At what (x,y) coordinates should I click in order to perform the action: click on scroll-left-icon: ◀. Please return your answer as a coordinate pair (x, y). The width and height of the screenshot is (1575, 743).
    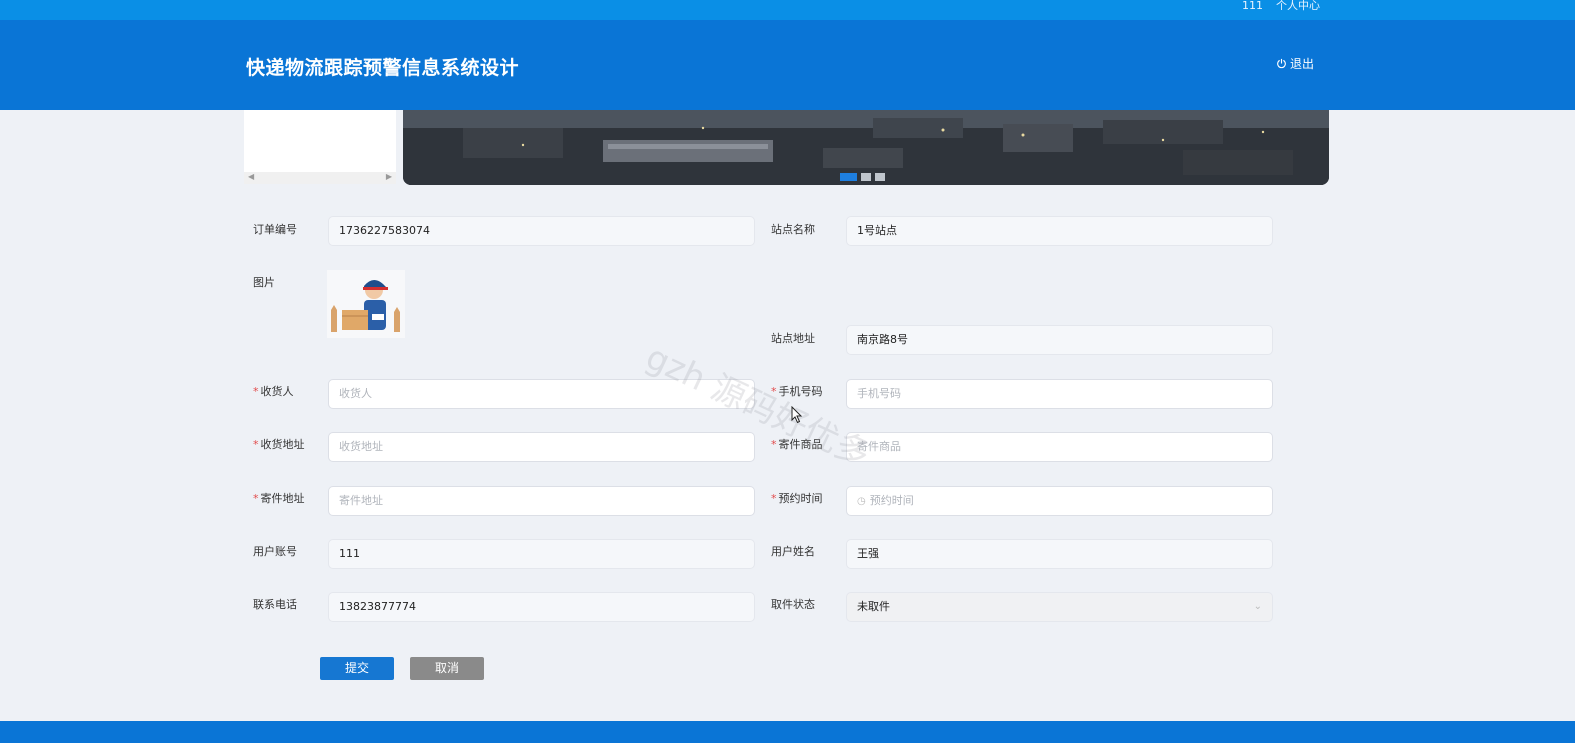
    Looking at the image, I should click on (251, 176).